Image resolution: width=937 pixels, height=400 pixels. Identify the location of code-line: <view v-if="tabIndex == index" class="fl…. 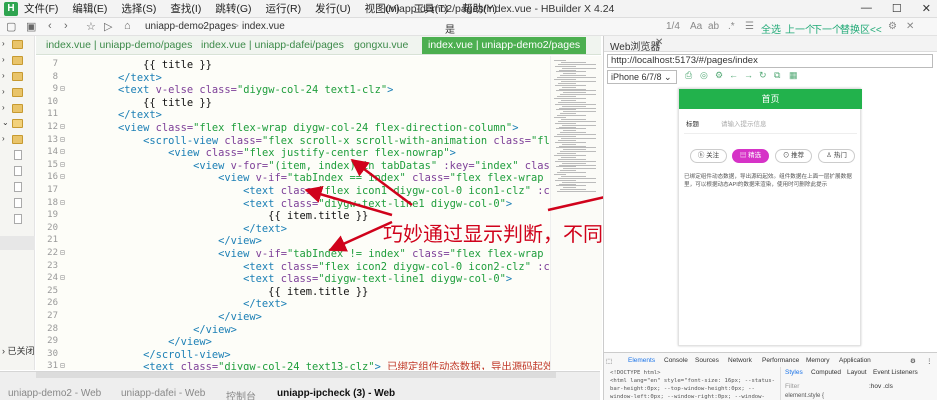
(309, 178).